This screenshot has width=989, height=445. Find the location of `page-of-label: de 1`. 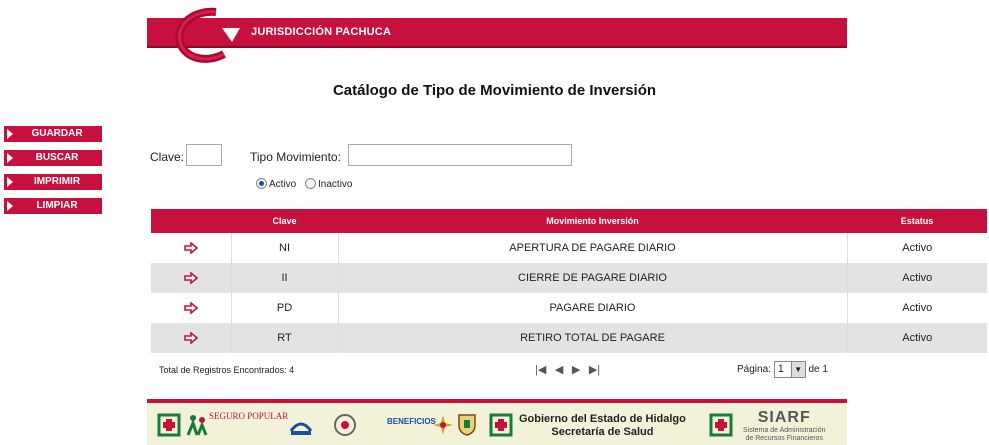

page-of-label: de 1 is located at coordinates (818, 370).